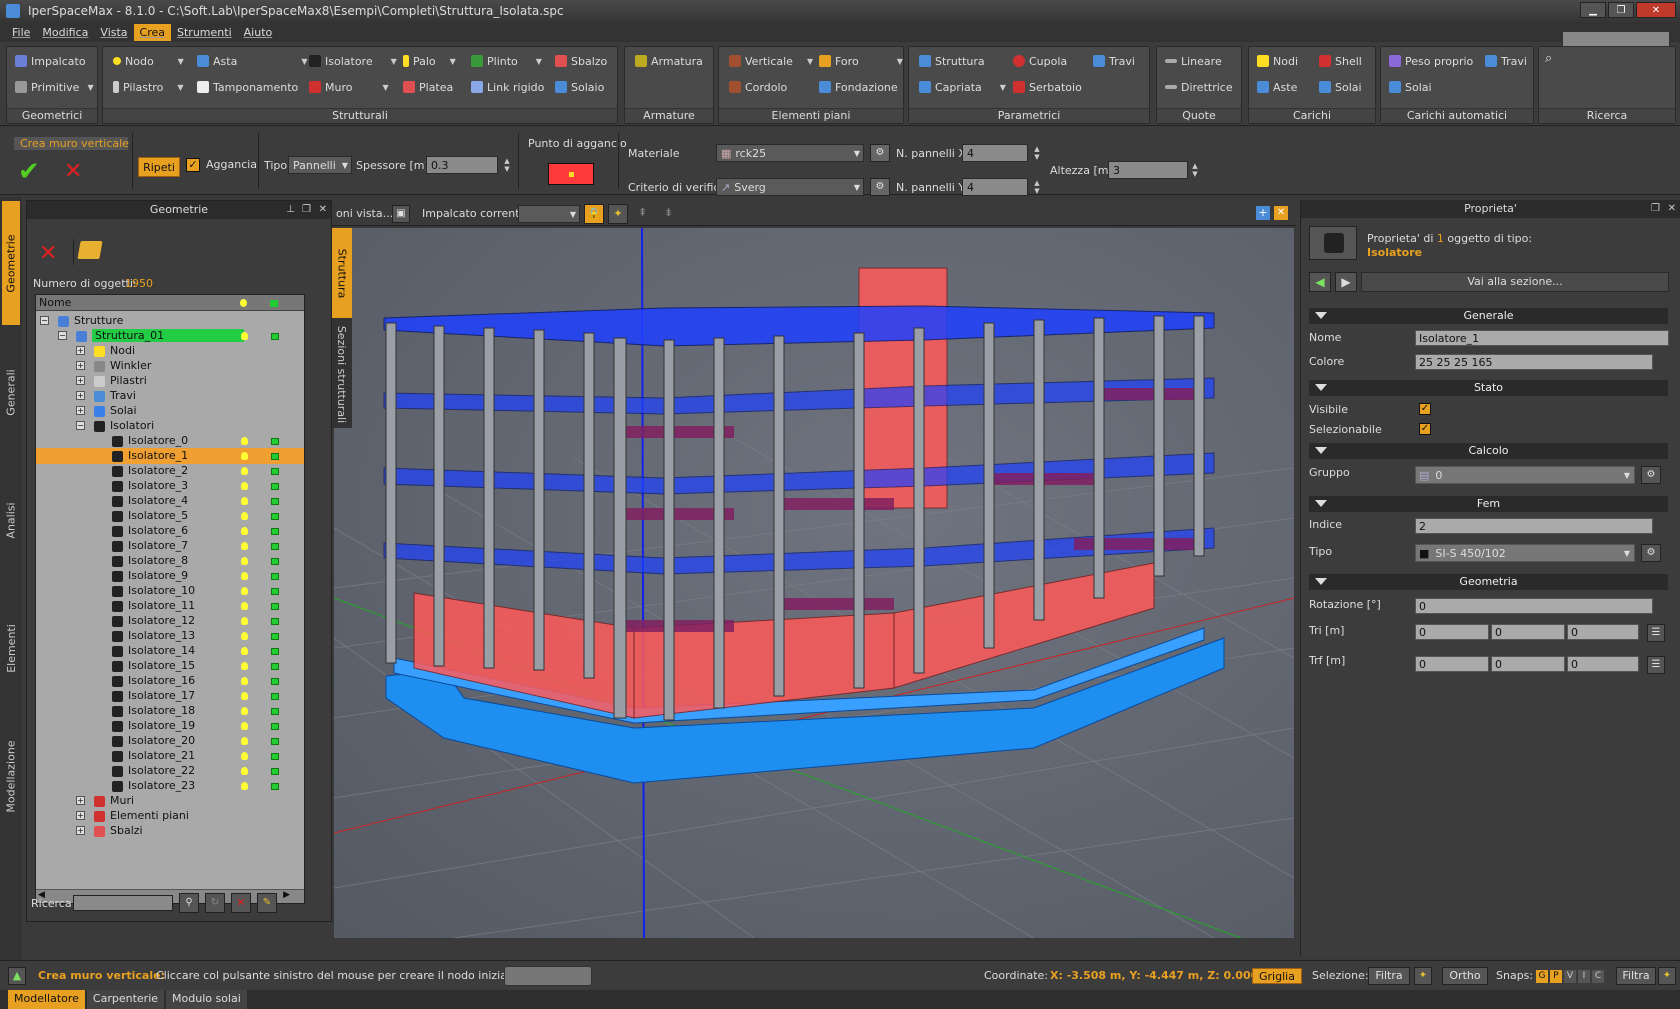 Image resolution: width=1680 pixels, height=1009 pixels. Describe the element at coordinates (90, 250) in the screenshot. I see `open-folder-icon` at that location.